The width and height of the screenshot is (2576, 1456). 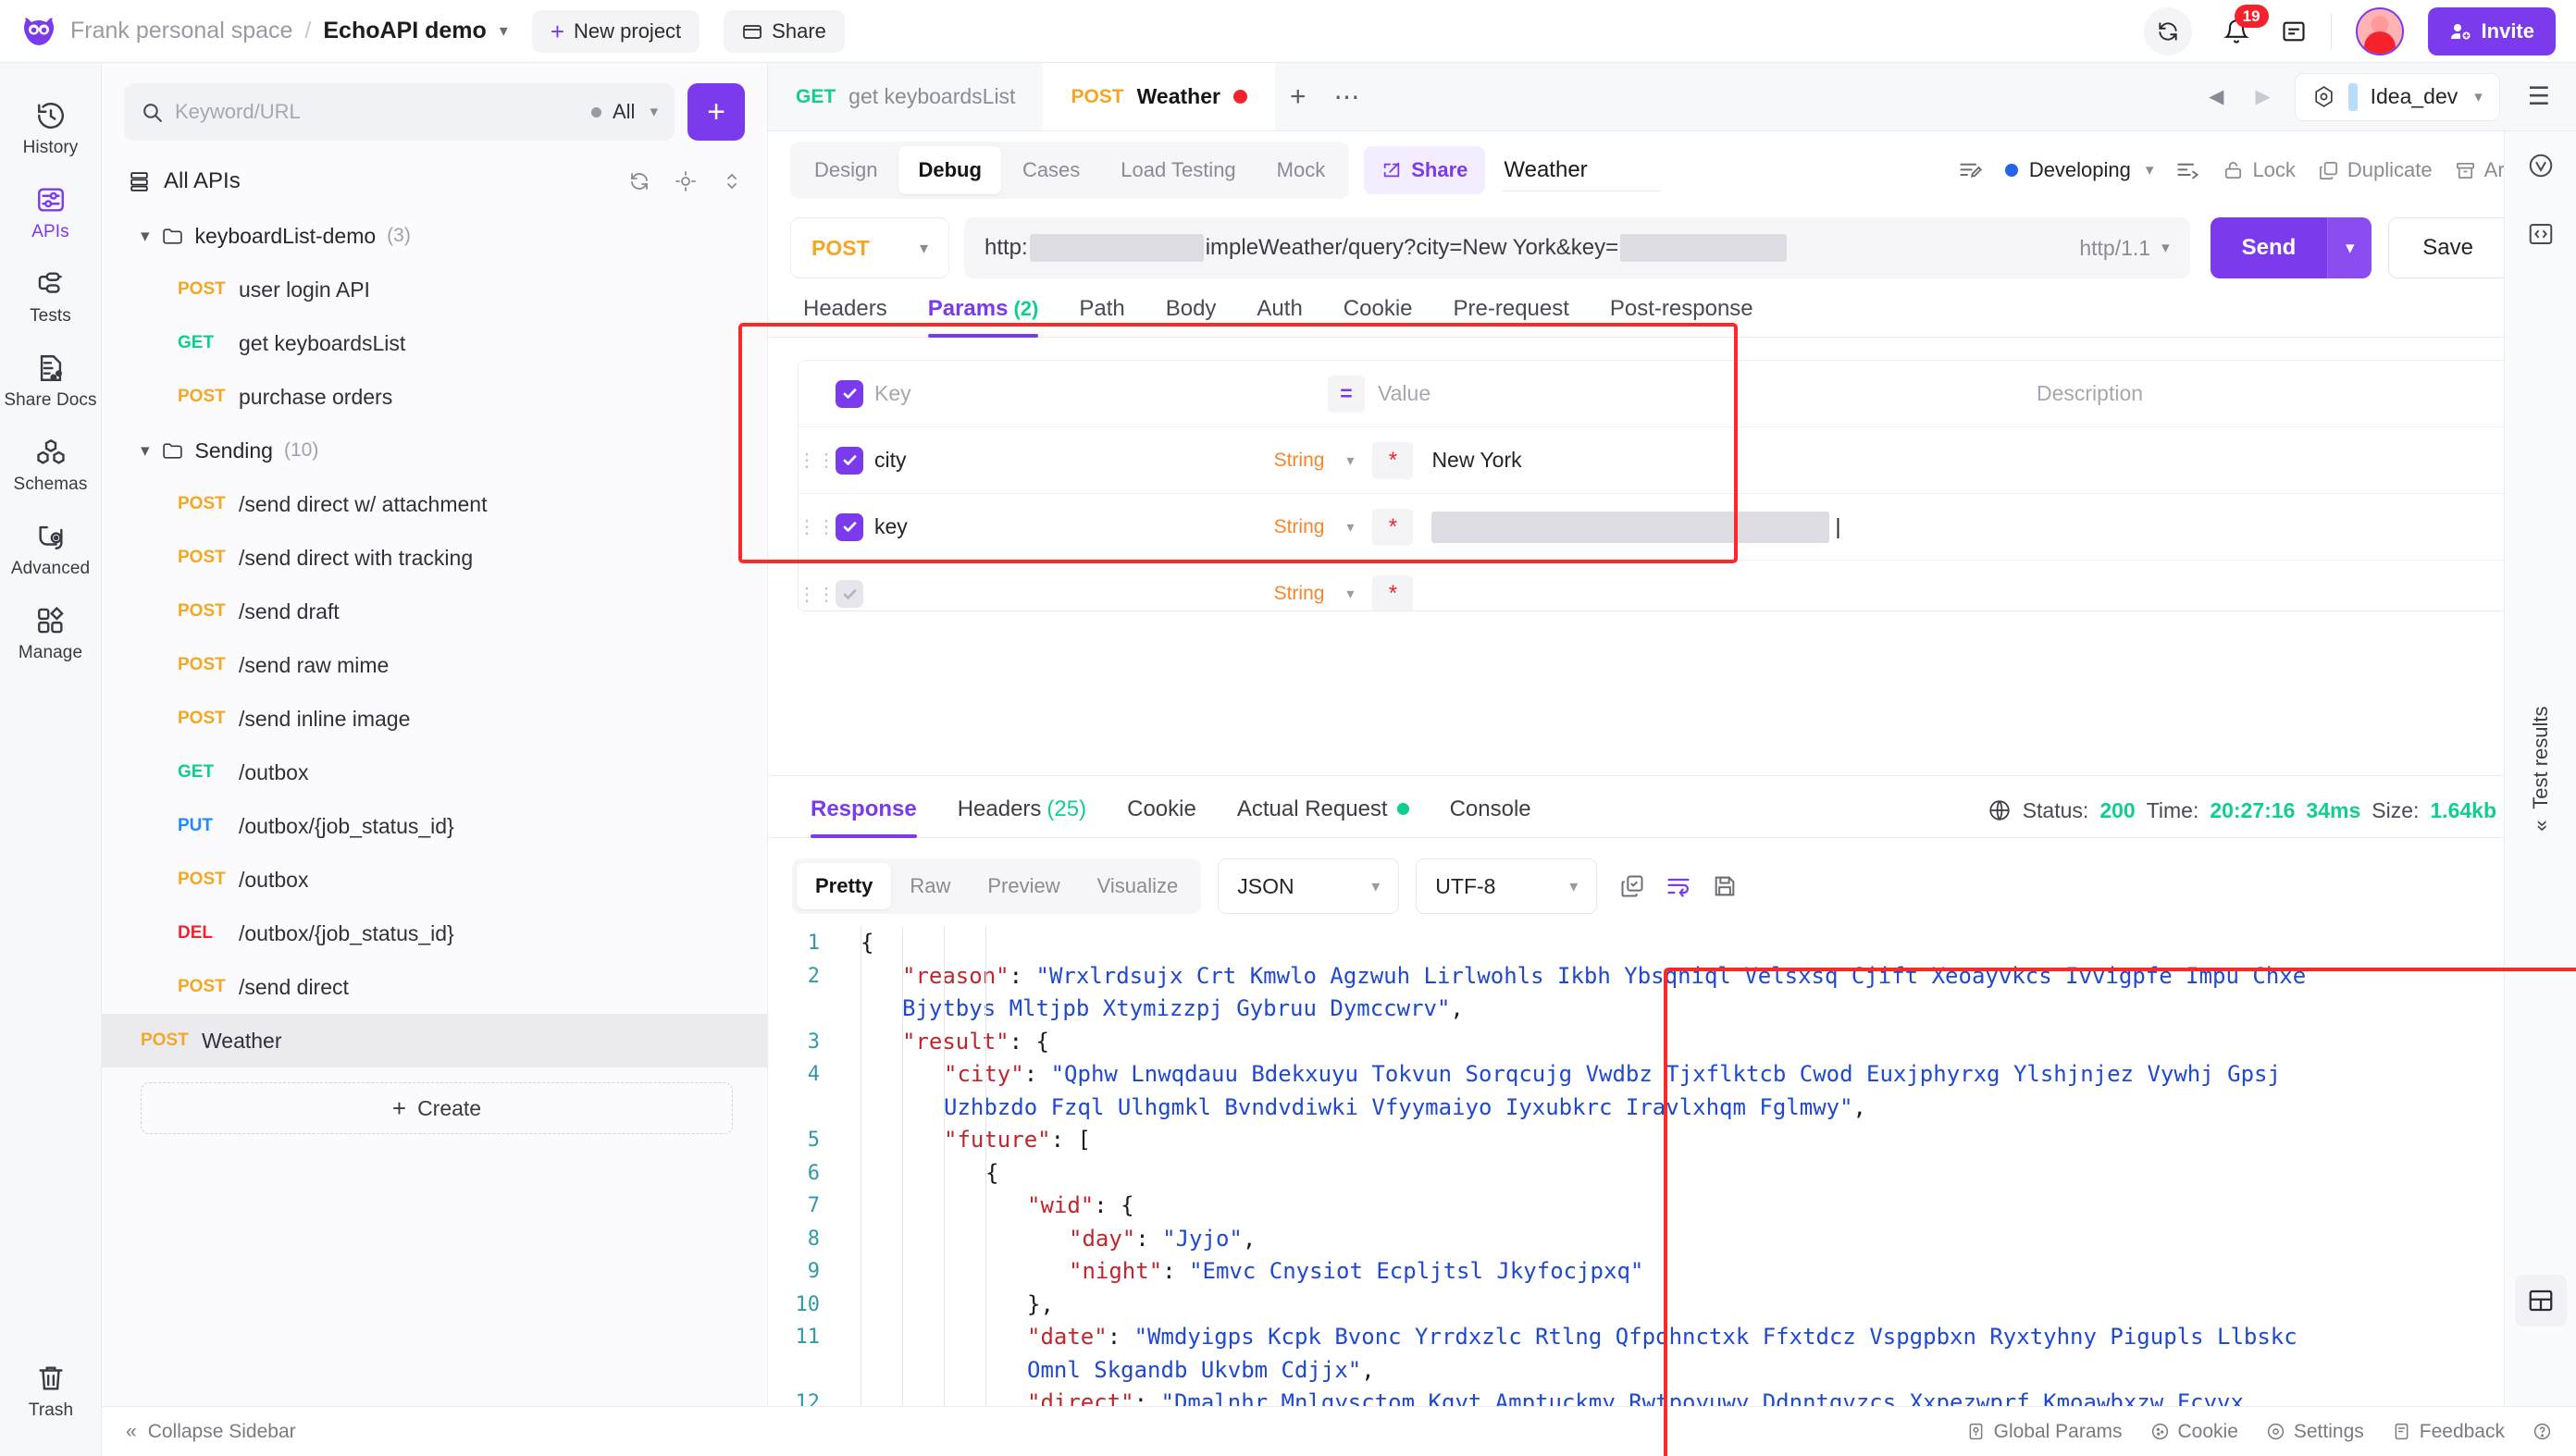 I want to click on collapse-sidebar-button: « Collapse Sidebar, so click(x=211, y=1432).